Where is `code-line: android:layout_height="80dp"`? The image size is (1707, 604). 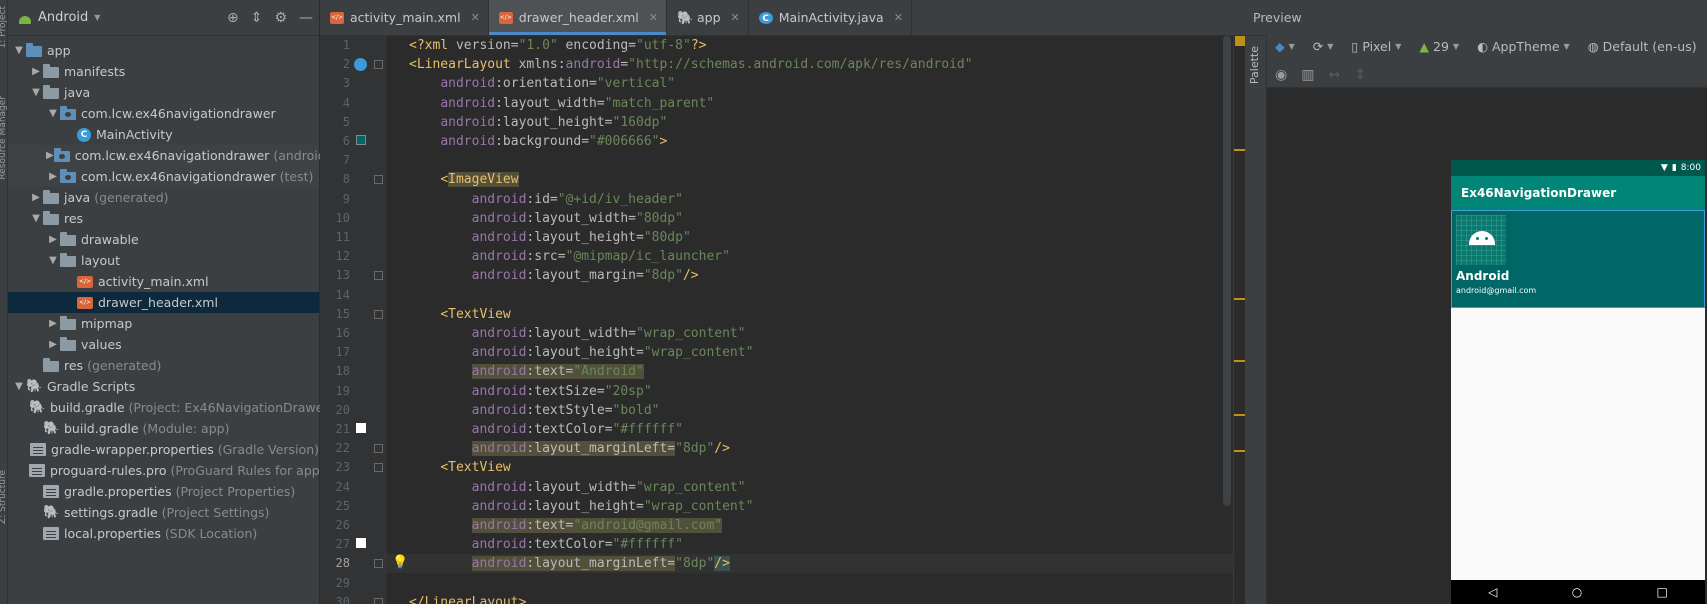 code-line: android:layout_height="80dp" is located at coordinates (809, 237).